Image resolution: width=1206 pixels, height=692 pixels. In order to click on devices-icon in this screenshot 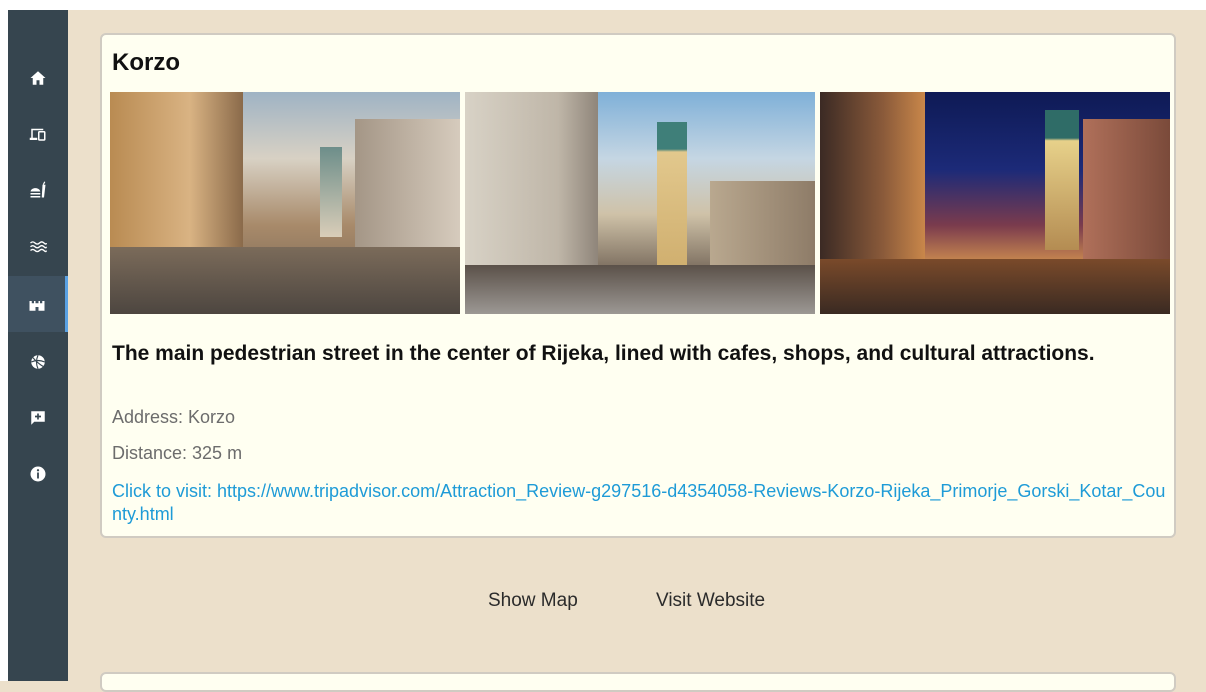, I will do `click(37, 134)`.